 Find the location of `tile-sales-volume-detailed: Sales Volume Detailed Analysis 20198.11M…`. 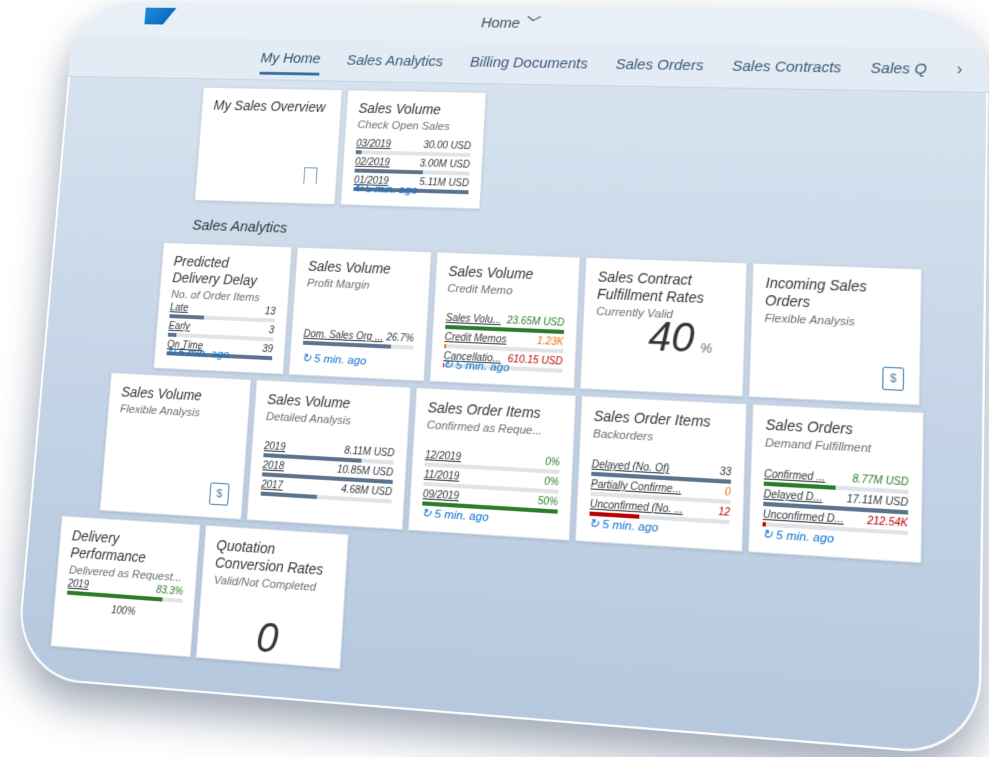

tile-sales-volume-detailed: Sales Volume Detailed Analysis 20198.11M… is located at coordinates (328, 454).